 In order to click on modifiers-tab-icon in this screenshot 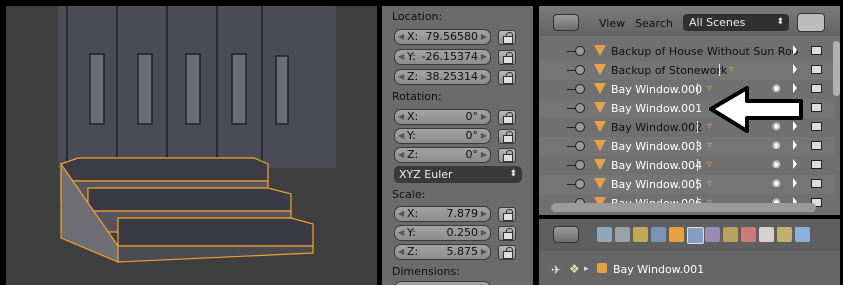, I will do `click(712, 234)`.